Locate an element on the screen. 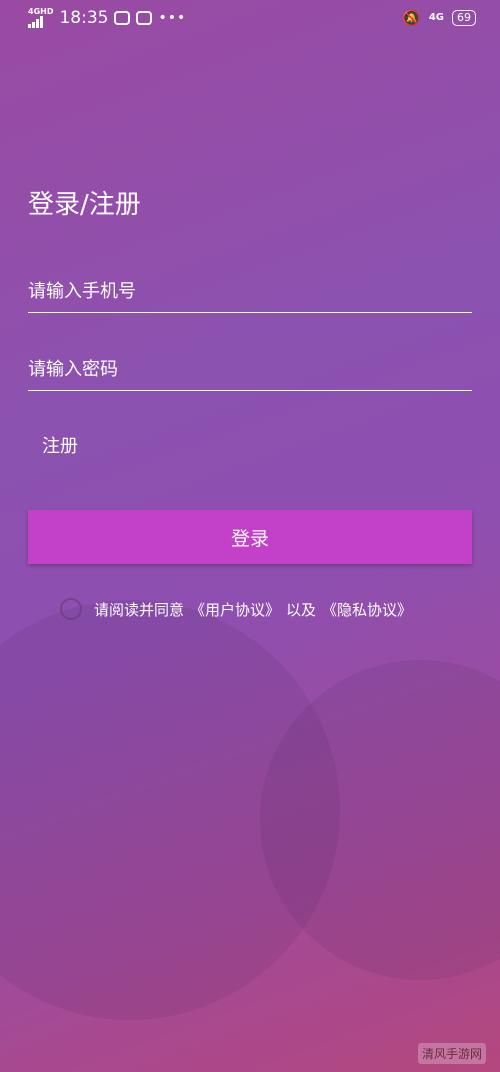  agree-checkbox is located at coordinates (71, 609).